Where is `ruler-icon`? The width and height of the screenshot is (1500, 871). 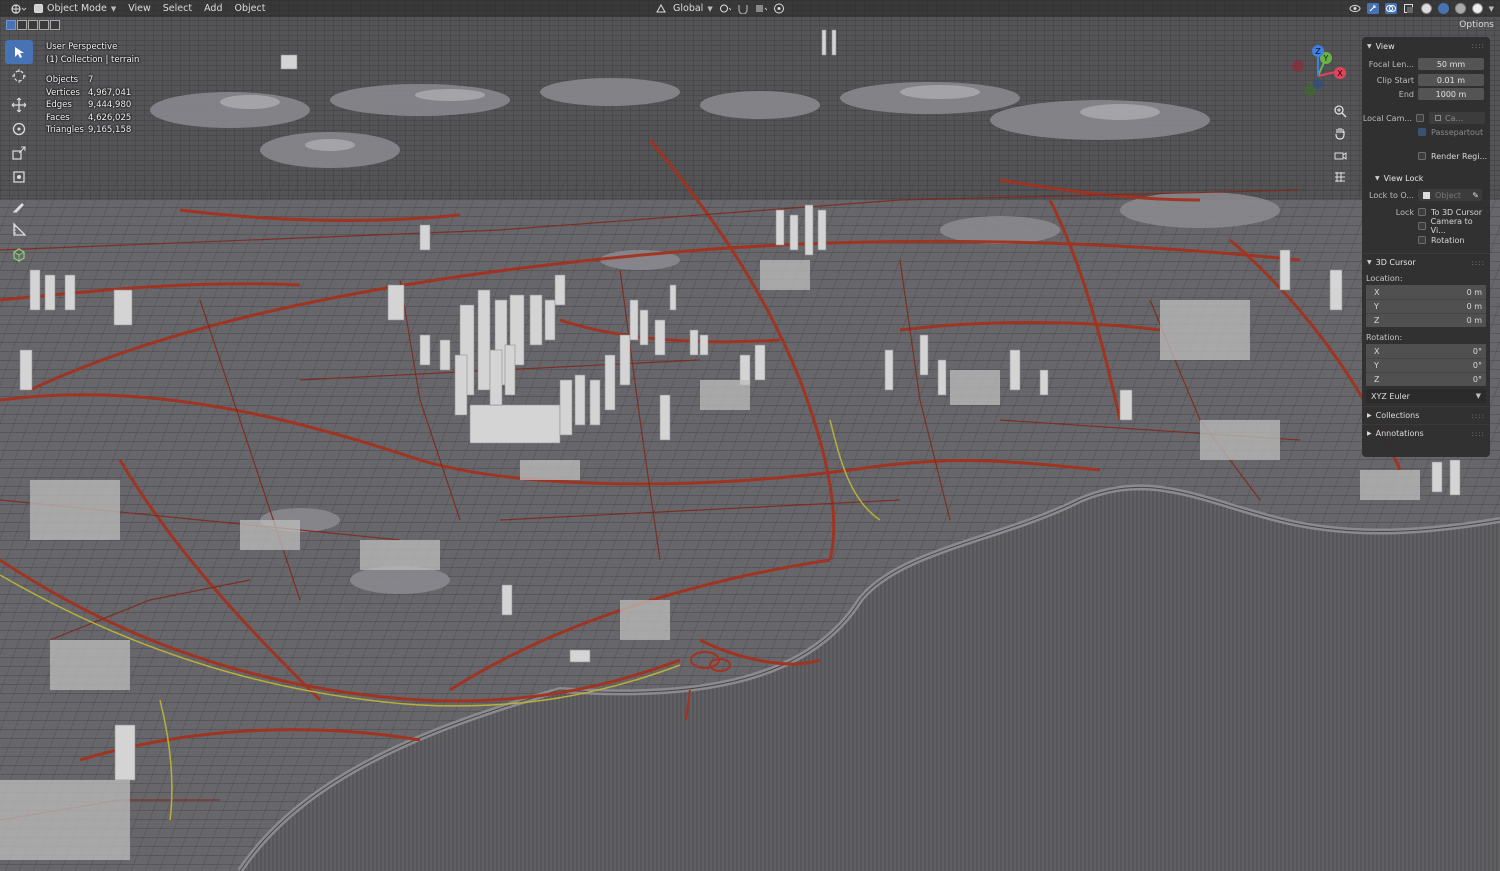
ruler-icon is located at coordinates (20, 229).